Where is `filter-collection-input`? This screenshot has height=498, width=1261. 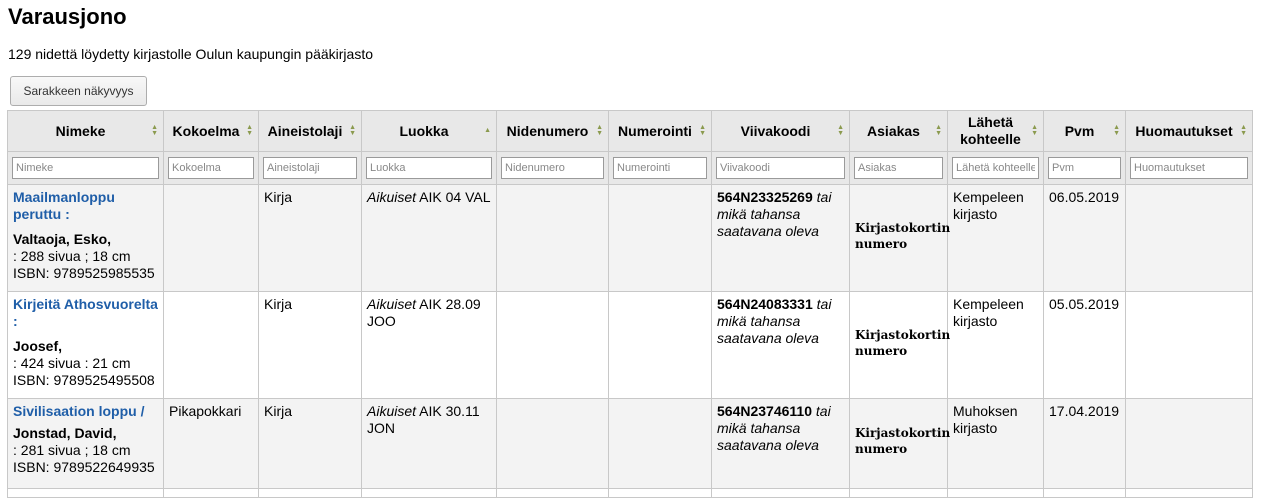 filter-collection-input is located at coordinates (211, 168).